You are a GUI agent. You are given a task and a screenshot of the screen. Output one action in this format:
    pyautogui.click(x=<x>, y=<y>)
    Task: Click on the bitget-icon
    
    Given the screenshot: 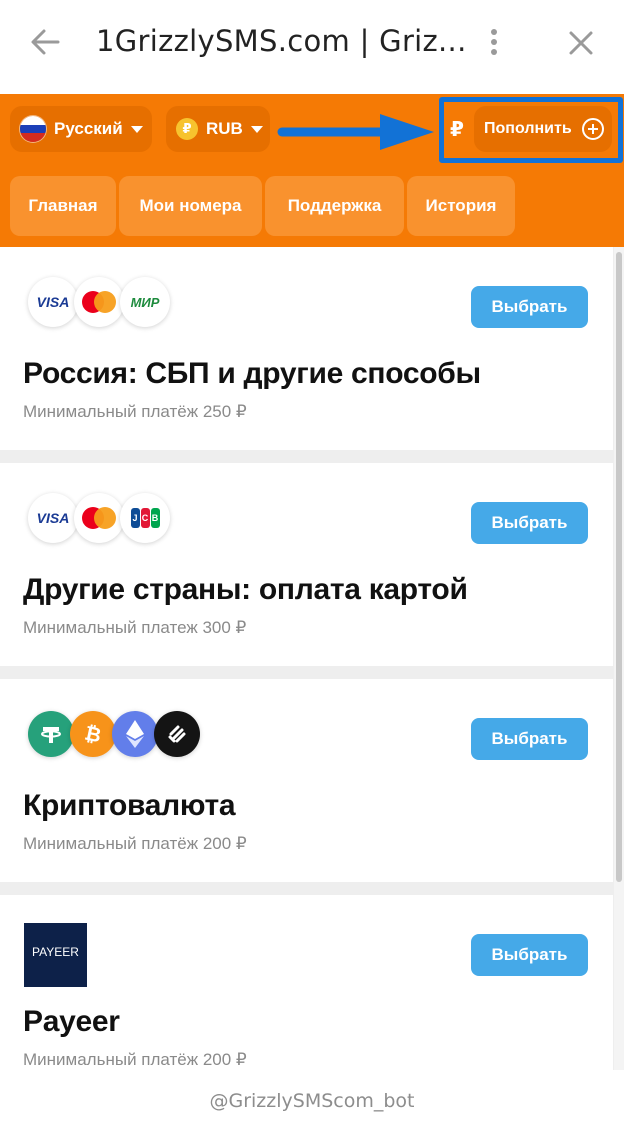 What is the action you would take?
    pyautogui.click(x=177, y=734)
    